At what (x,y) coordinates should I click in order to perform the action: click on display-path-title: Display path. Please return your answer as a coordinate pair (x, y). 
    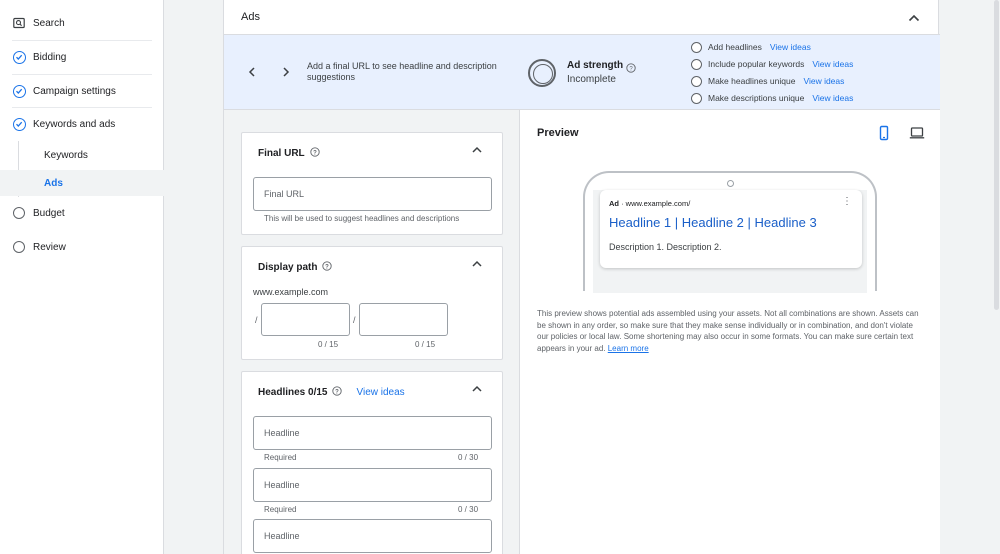
    Looking at the image, I should click on (288, 267).